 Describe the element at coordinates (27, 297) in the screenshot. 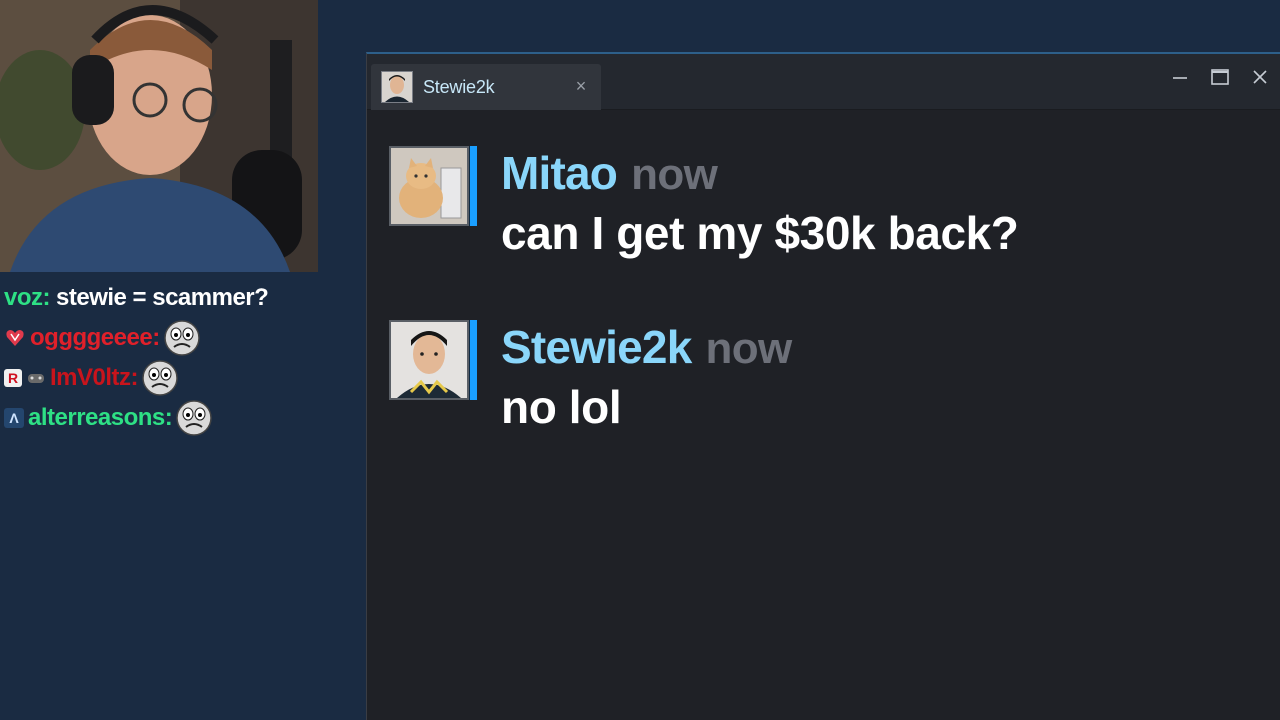

I see `chat-username: voz:` at that location.